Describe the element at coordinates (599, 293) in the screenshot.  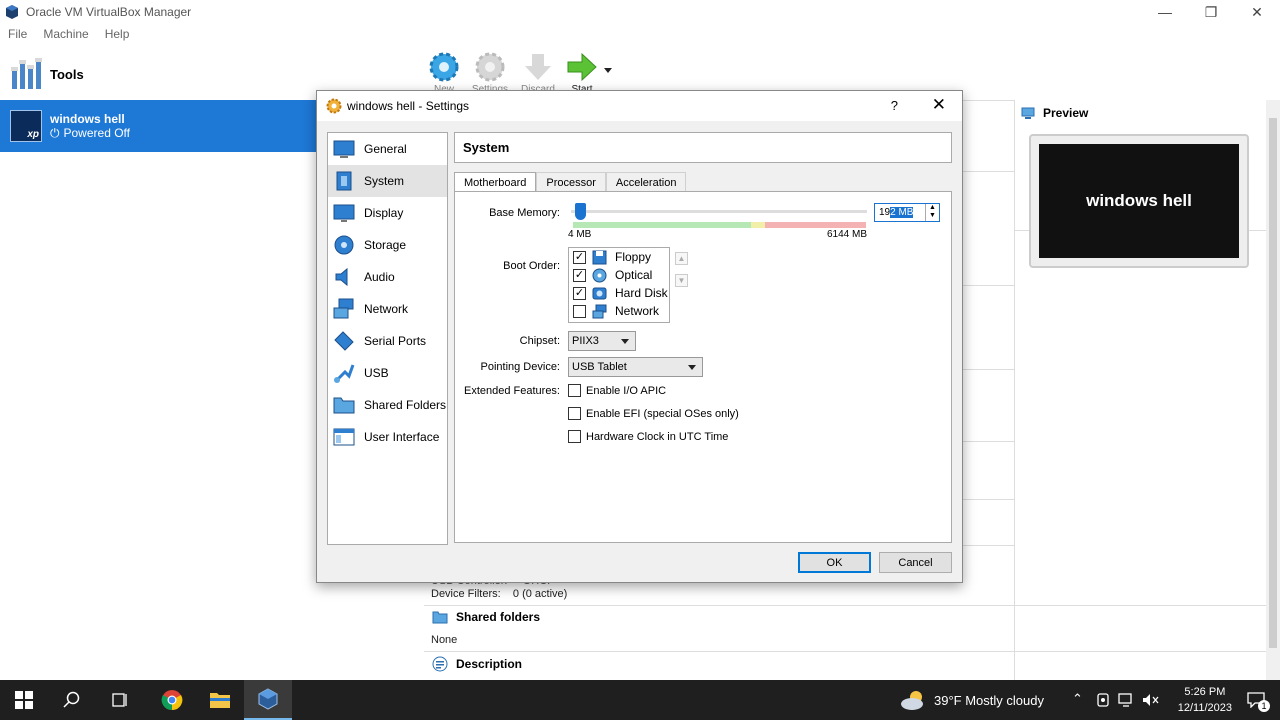
I see `hard-disk-icon` at that location.